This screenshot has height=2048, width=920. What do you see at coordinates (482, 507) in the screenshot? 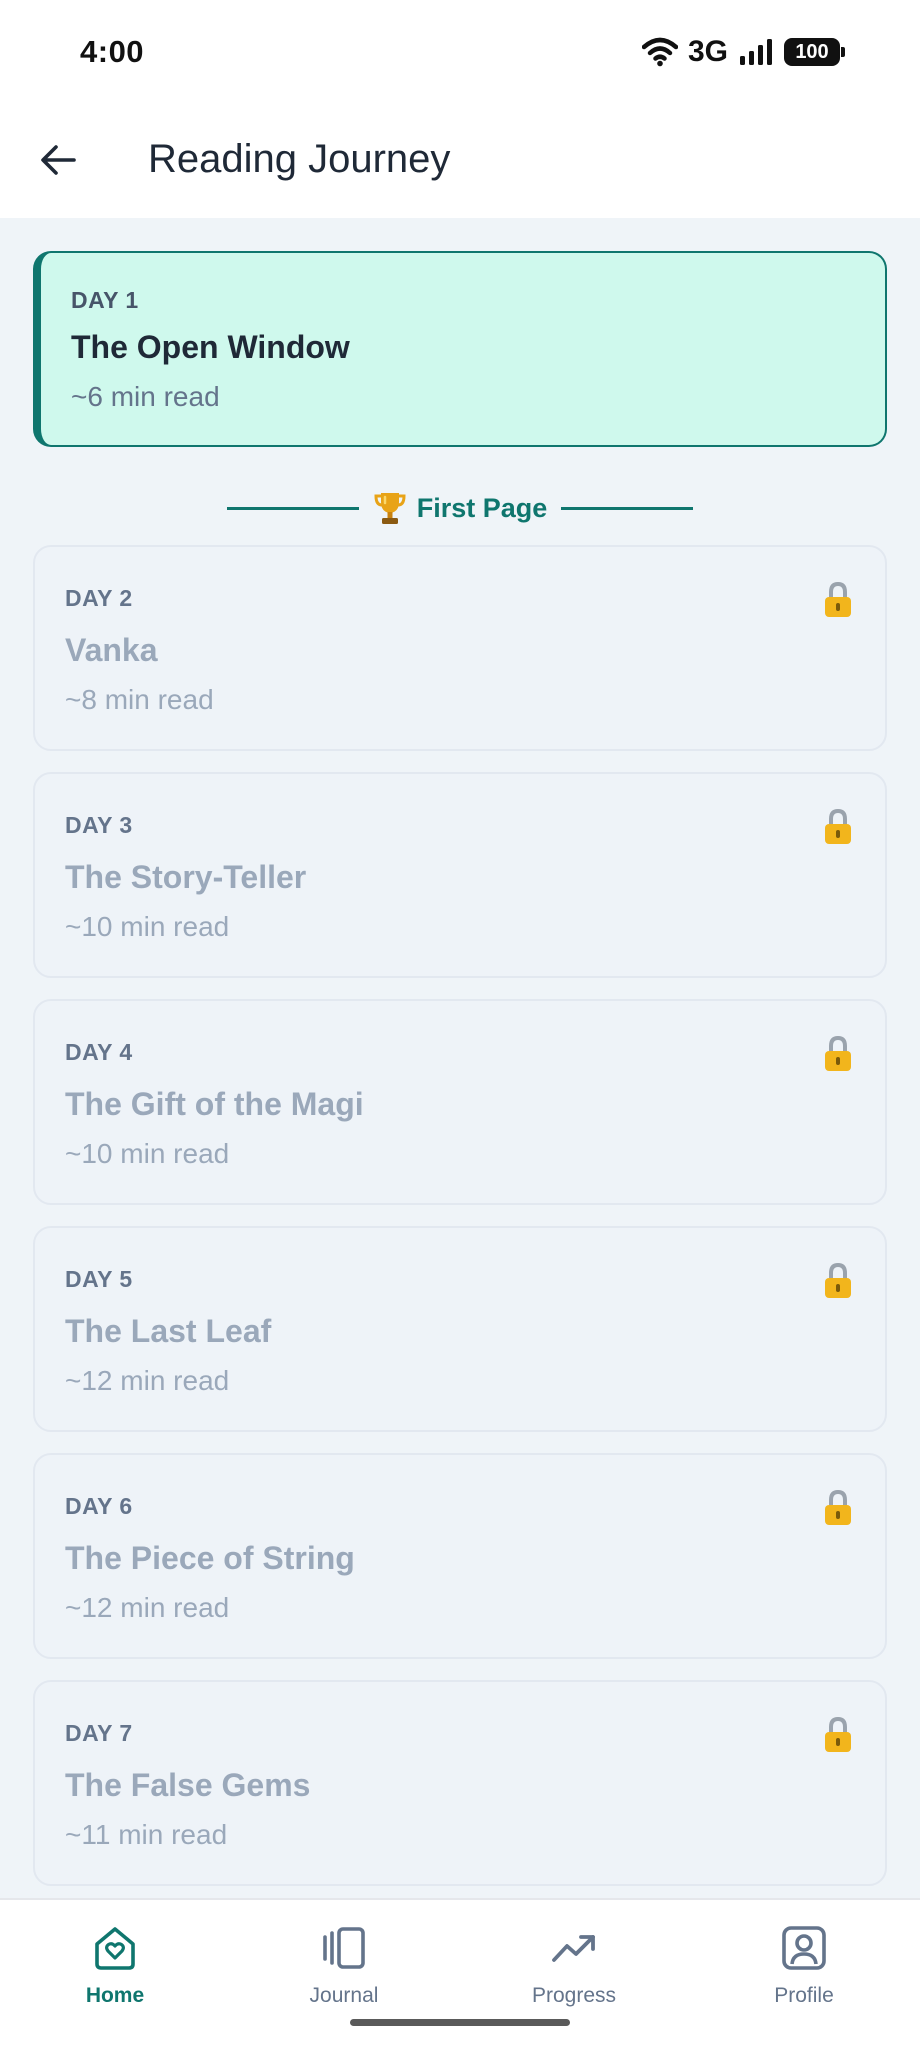
I see `milestone-label: First Page` at bounding box center [482, 507].